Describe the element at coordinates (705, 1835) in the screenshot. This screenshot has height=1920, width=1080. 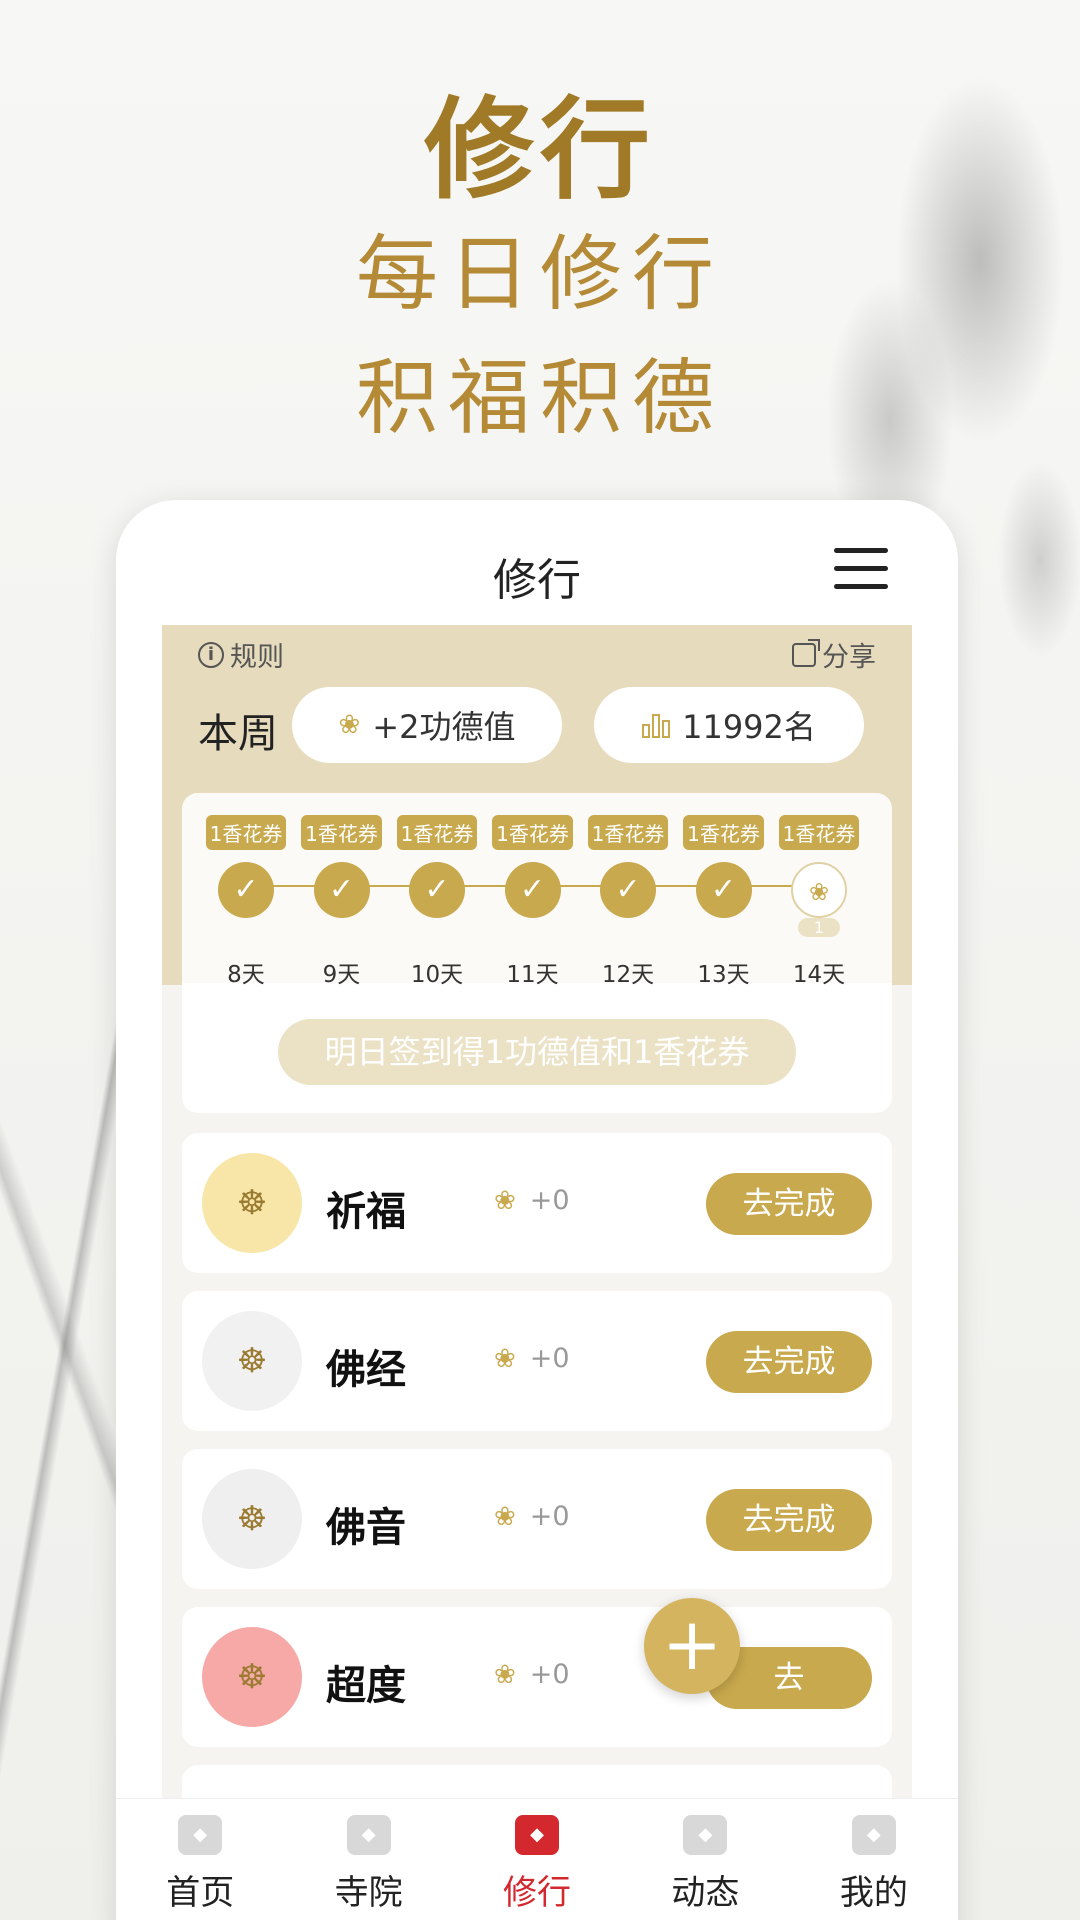
I see `feed-icon: ◆` at that location.